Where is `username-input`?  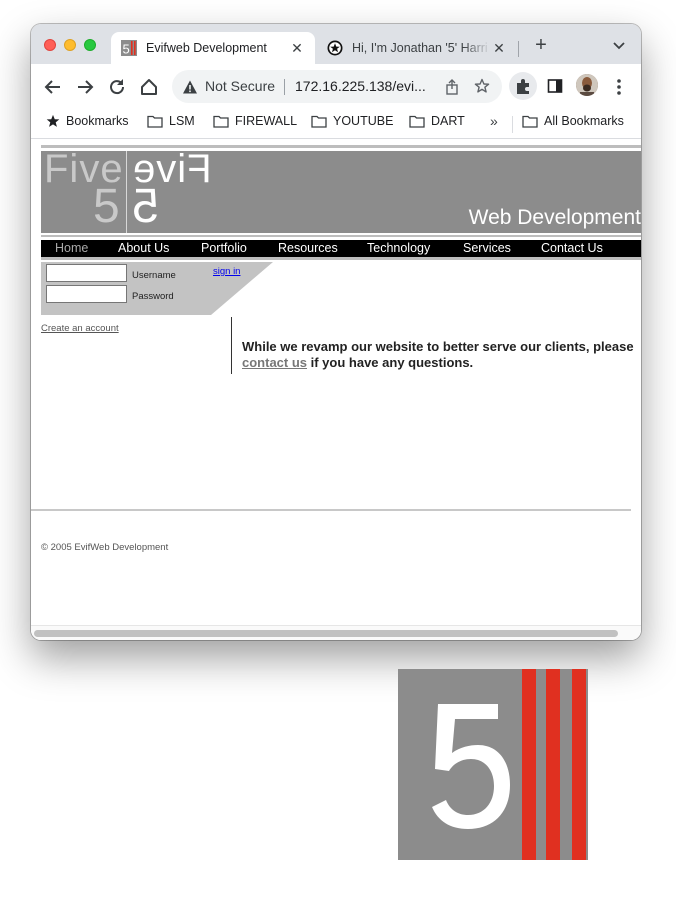
username-input is located at coordinates (86, 273).